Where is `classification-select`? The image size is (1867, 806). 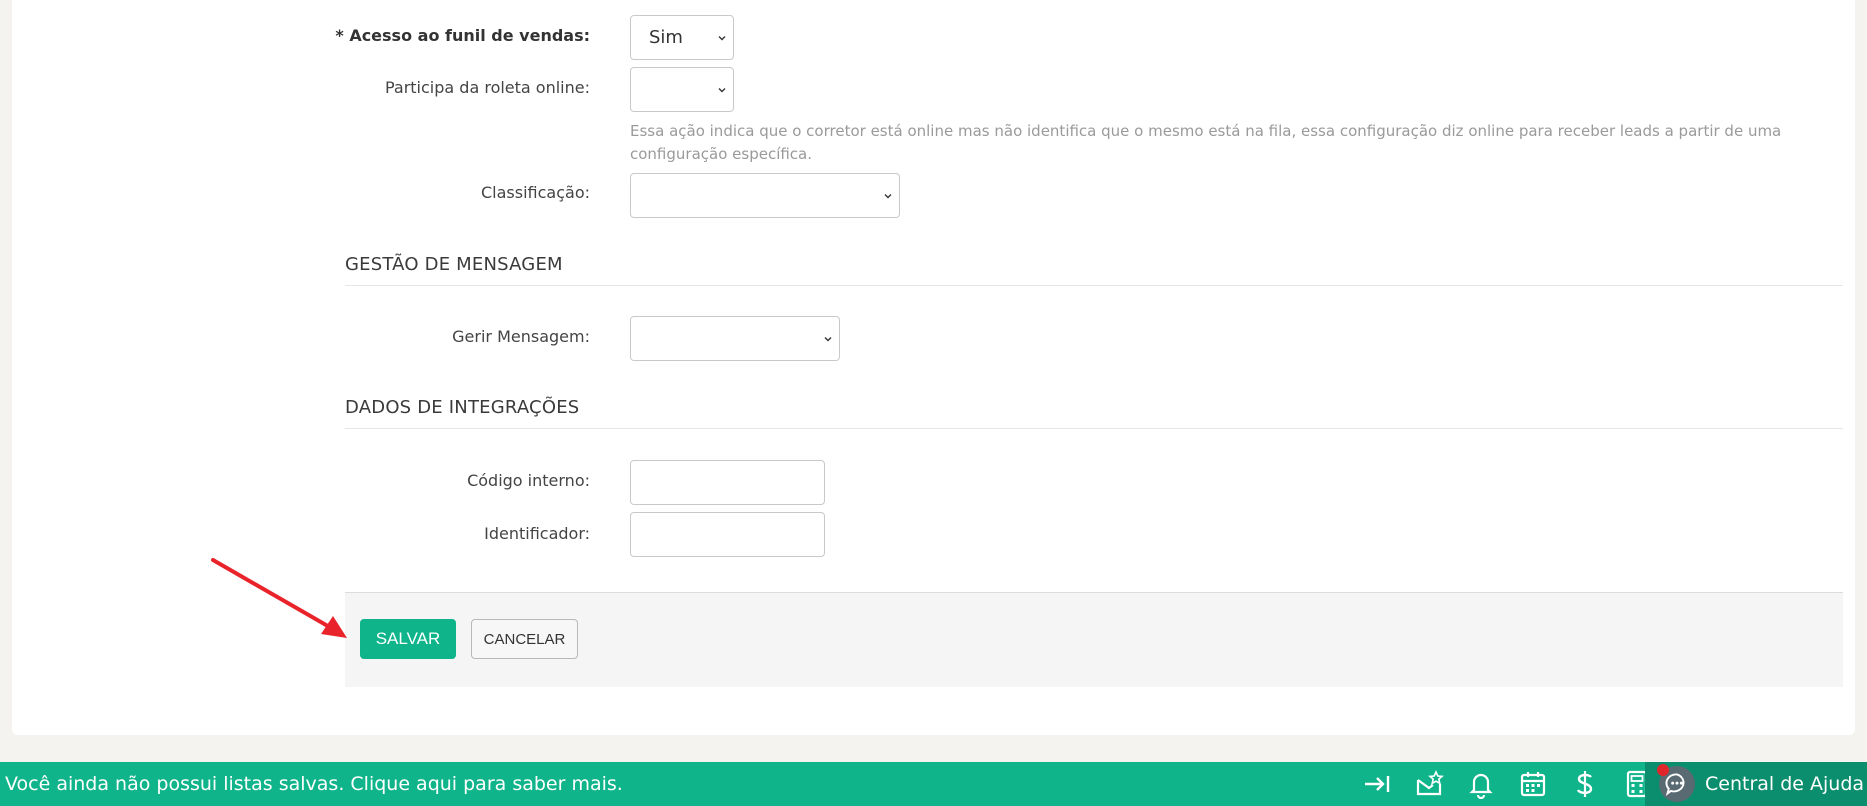
classification-select is located at coordinates (765, 195).